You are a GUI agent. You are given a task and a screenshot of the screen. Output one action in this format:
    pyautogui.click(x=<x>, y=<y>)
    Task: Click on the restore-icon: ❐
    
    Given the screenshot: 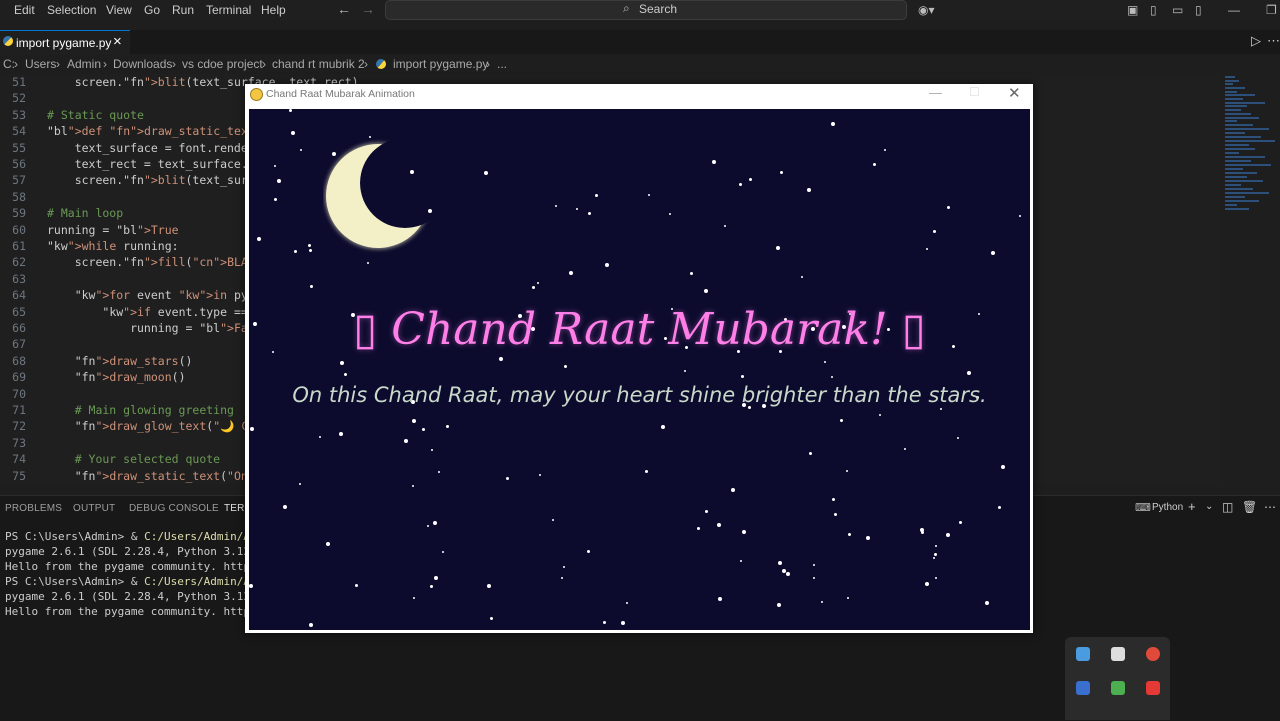 What is the action you would take?
    pyautogui.click(x=1271, y=10)
    